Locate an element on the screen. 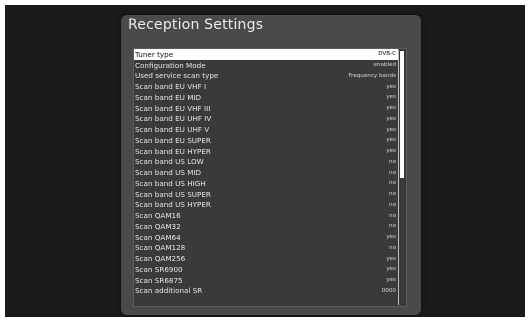 This screenshot has height=323, width=532. setting-label: Scan QAM64 is located at coordinates (158, 237).